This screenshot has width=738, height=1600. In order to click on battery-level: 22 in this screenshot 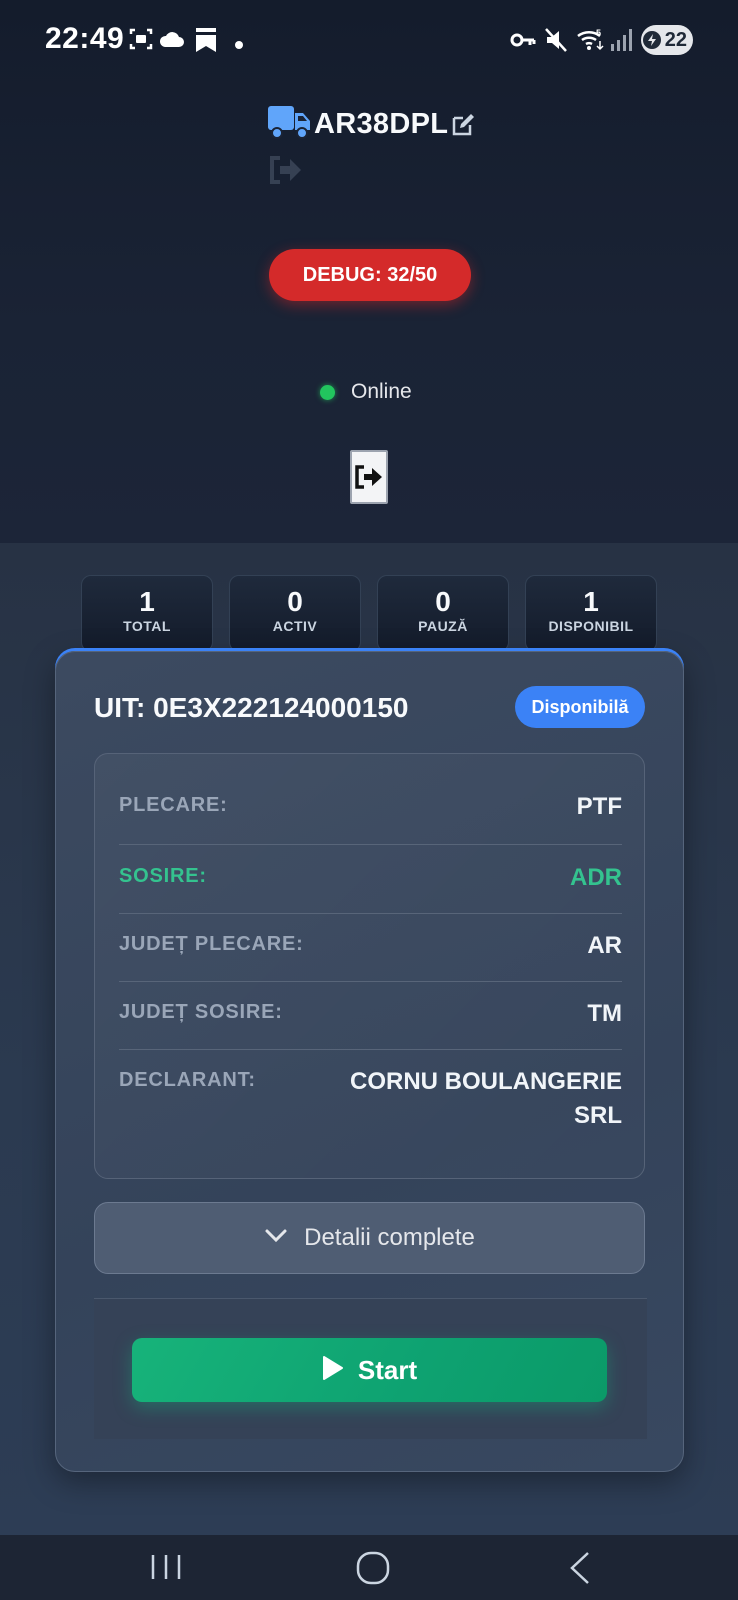, I will do `click(675, 40)`.